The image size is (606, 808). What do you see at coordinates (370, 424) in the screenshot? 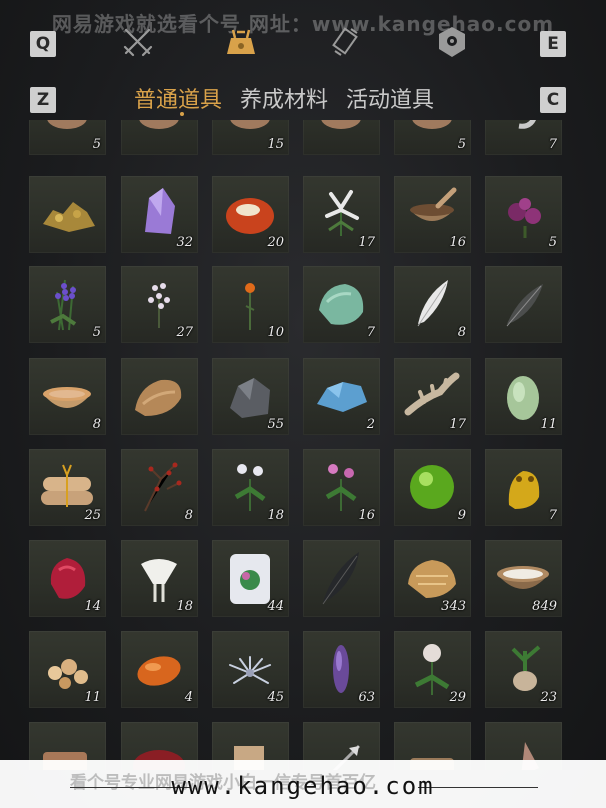
I see `item-count: 2` at bounding box center [370, 424].